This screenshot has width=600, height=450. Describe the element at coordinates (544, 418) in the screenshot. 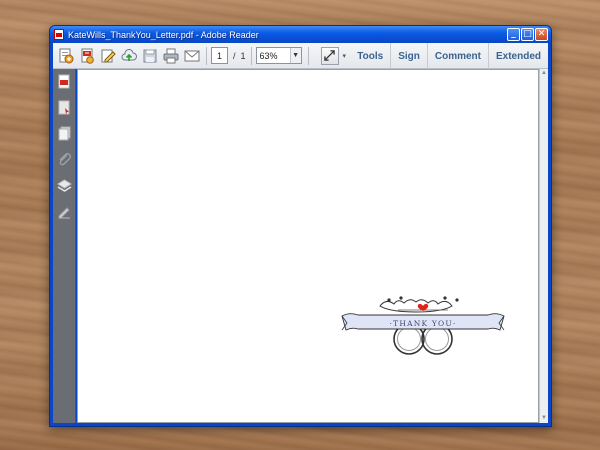

I see `scroll-down-arrow-icon: ▼` at that location.